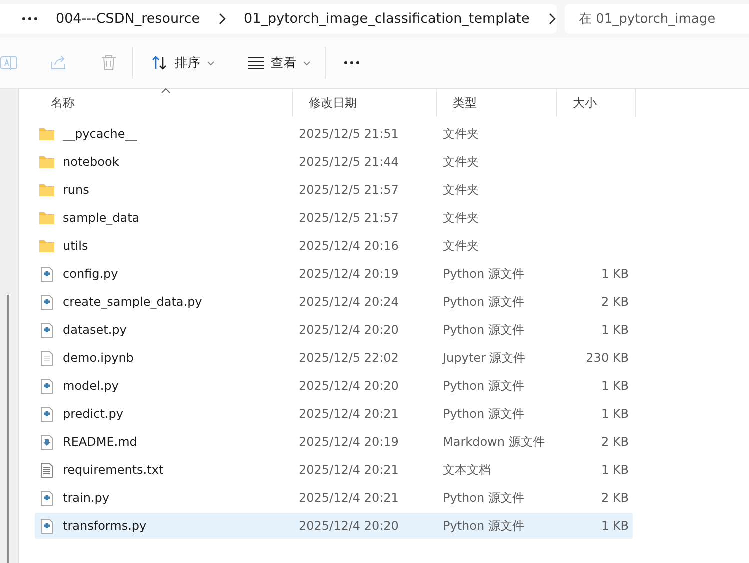 The image size is (749, 563). I want to click on delete-icon, so click(109, 63).